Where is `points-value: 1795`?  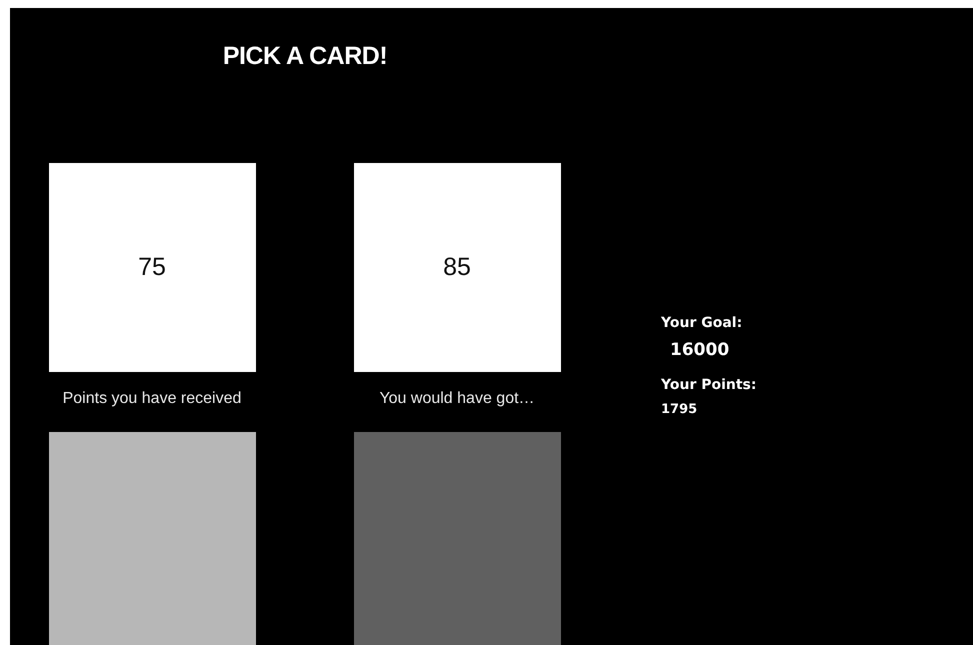
points-value: 1795 is located at coordinates (679, 409).